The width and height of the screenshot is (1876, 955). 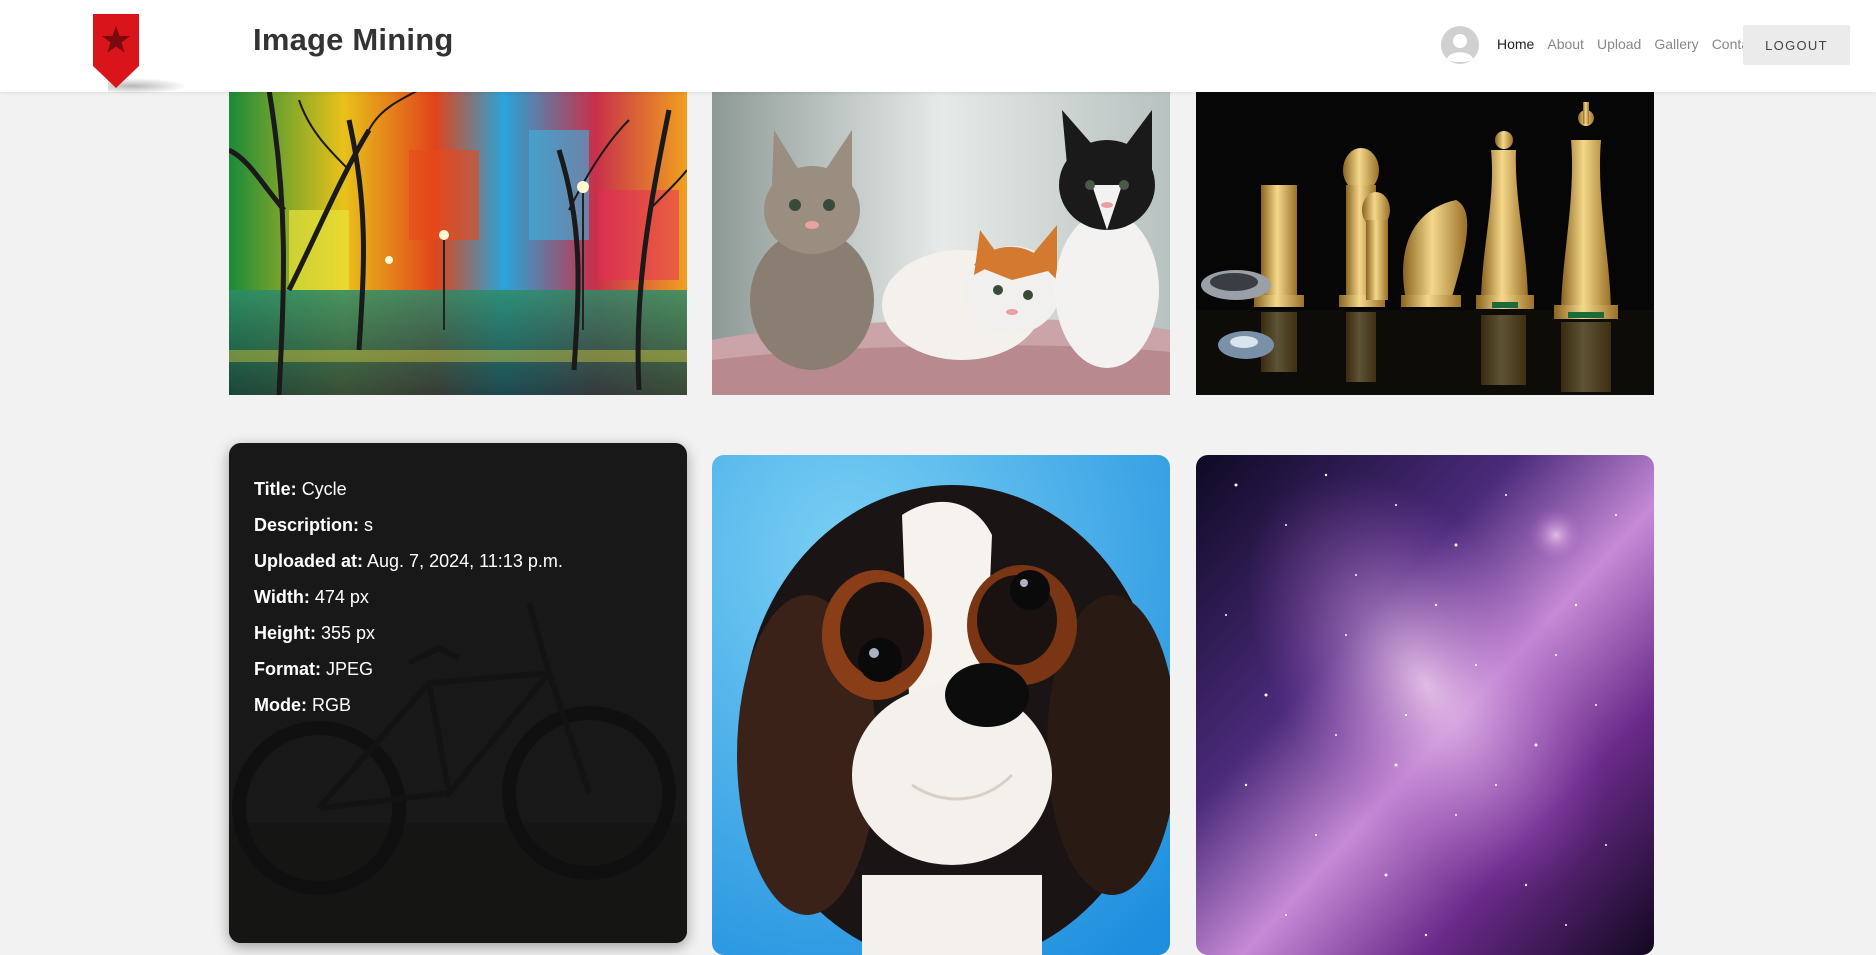 What do you see at coordinates (332, 705) in the screenshot?
I see `detail-mode-value: RGB` at bounding box center [332, 705].